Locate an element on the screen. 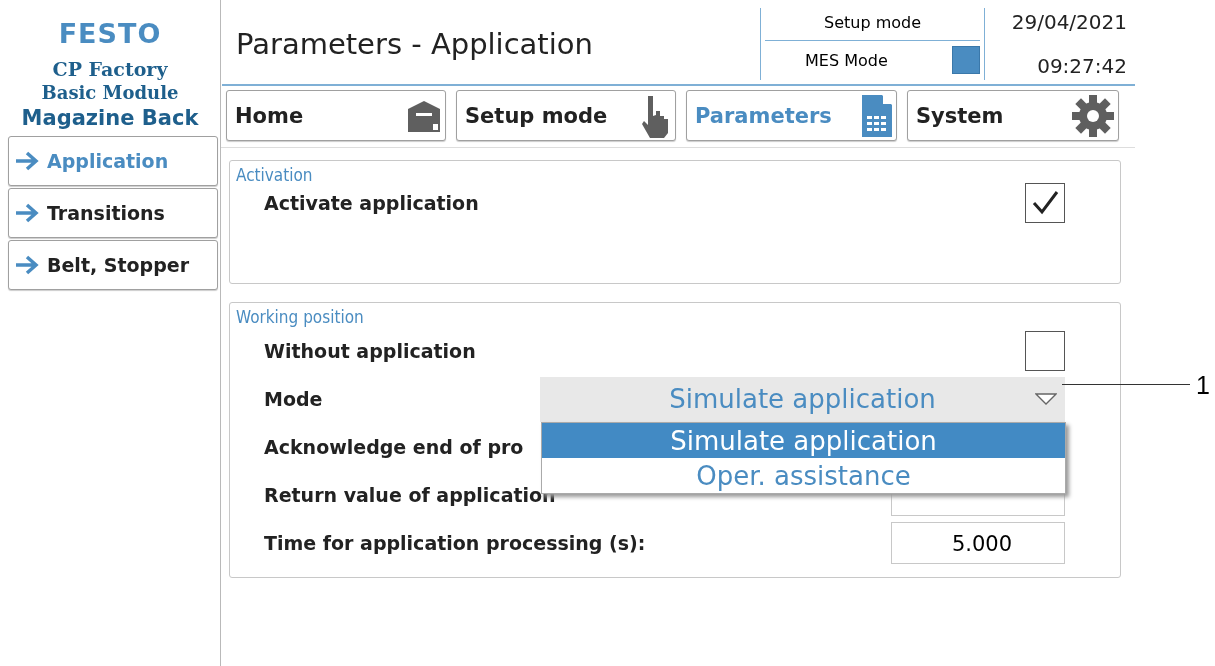 This screenshot has width=1215, height=666. side-menu-item: Application is located at coordinates (113, 161).